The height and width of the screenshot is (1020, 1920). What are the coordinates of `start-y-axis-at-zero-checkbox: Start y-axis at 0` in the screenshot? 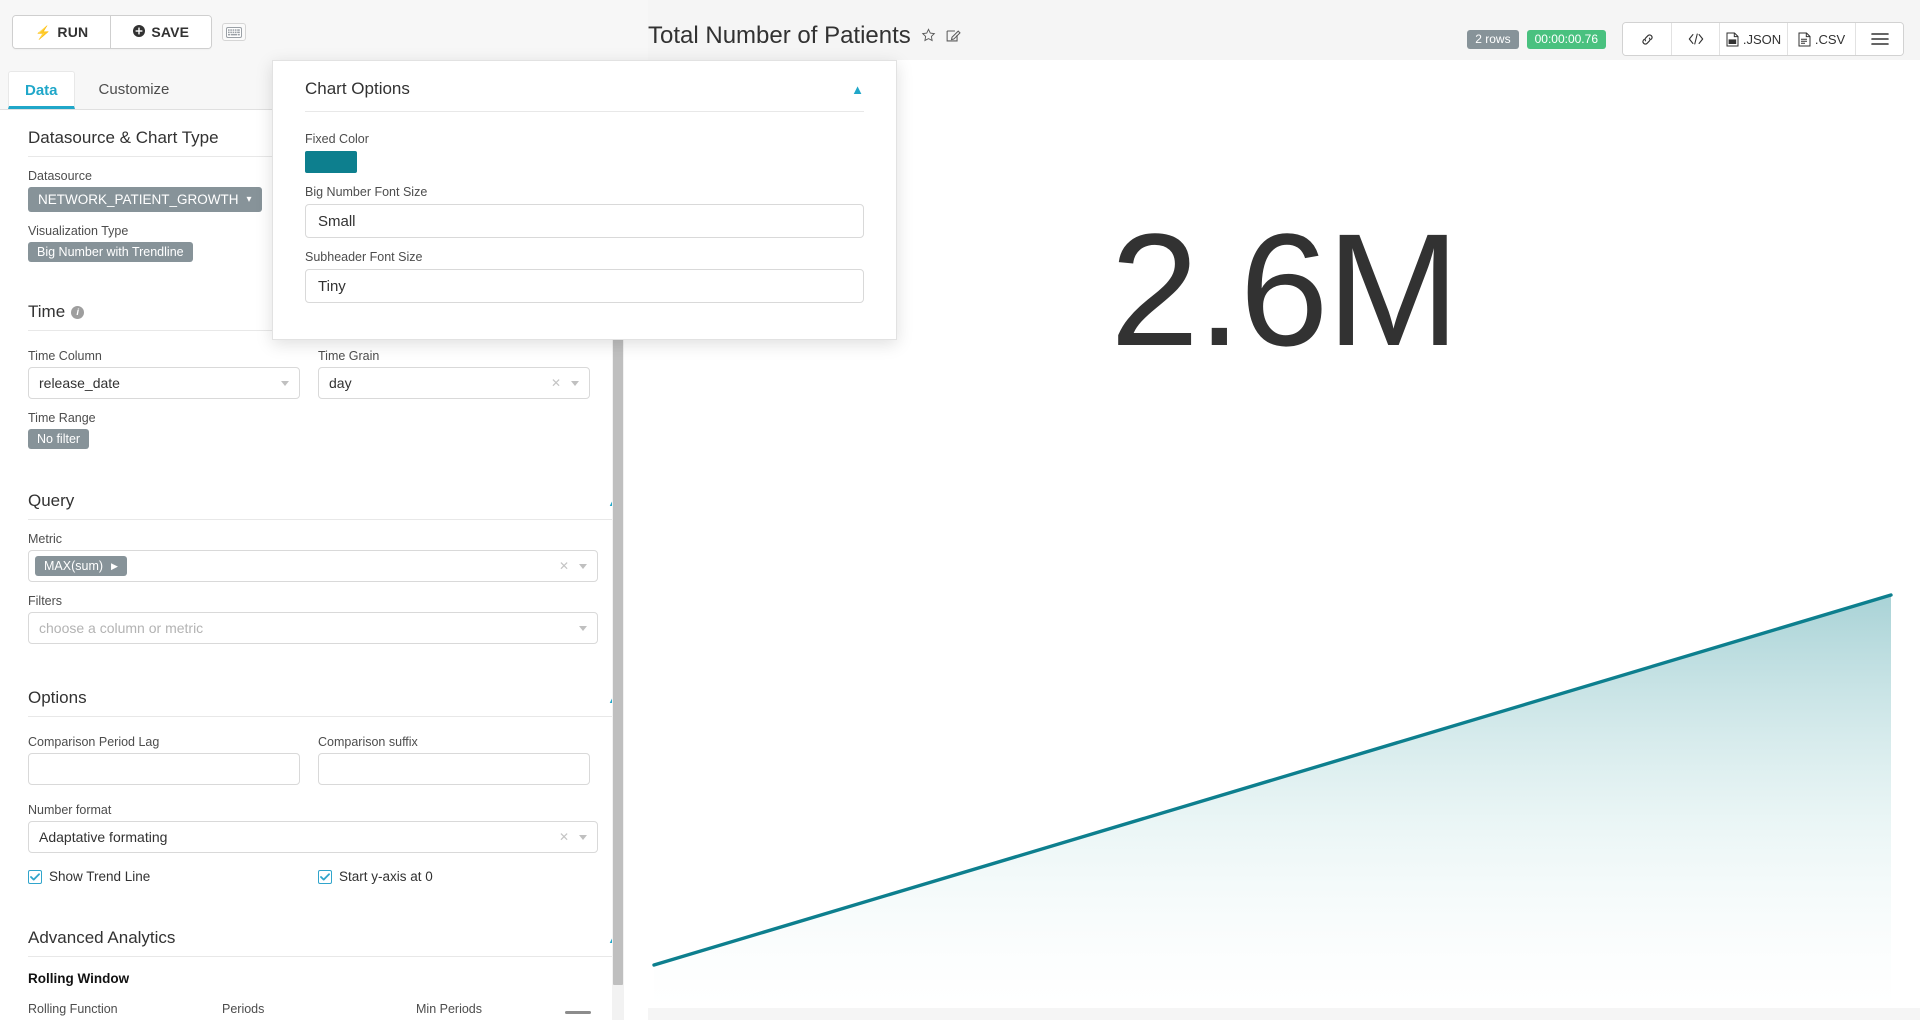 It's located at (375, 876).